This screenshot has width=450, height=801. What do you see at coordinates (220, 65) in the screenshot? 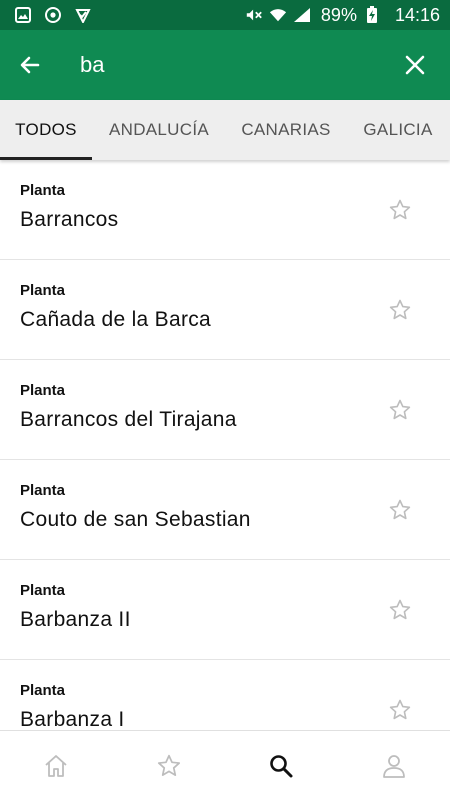
I see `search-input` at bounding box center [220, 65].